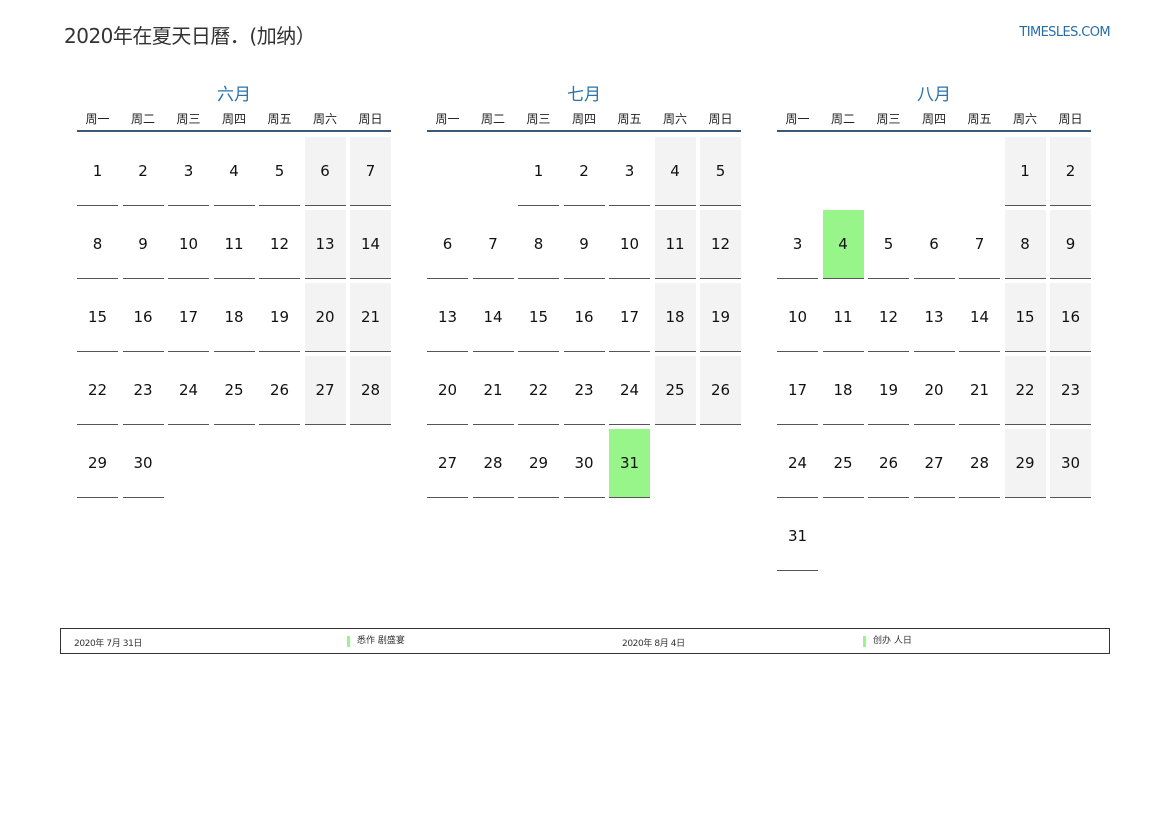 The width and height of the screenshot is (1169, 827). Describe the element at coordinates (1064, 32) in the screenshot. I see `site-link: TIMESLES.COM` at that location.